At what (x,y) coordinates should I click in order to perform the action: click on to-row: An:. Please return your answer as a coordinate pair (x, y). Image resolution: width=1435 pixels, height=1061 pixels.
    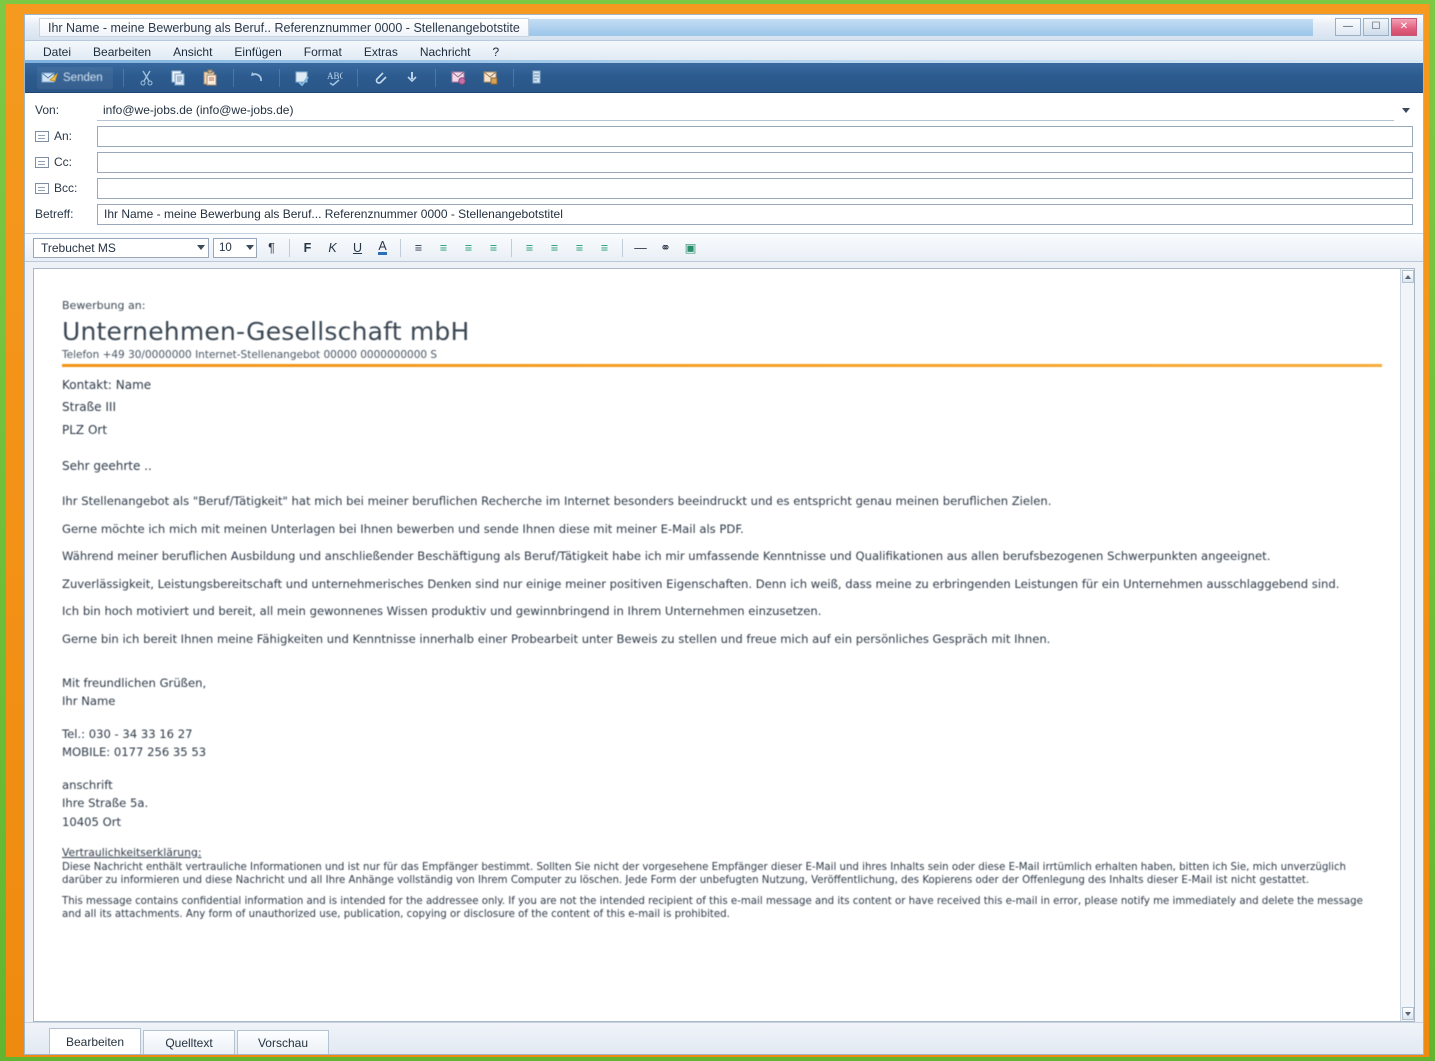
    Looking at the image, I should click on (721, 136).